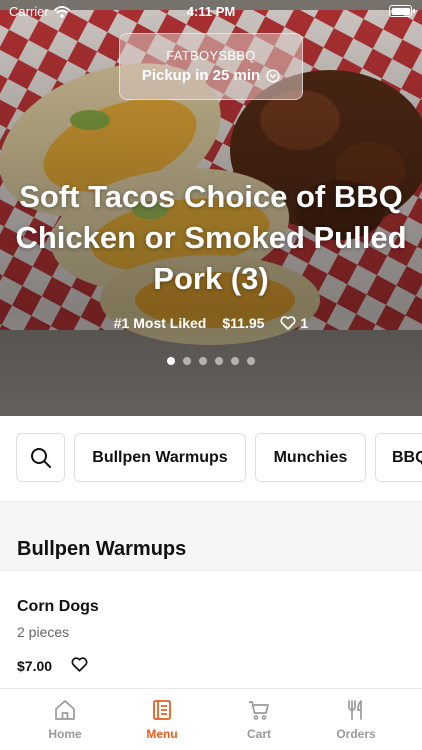  Describe the element at coordinates (201, 75) in the screenshot. I see `pickup-time-label: Pickup in 25 min` at that location.